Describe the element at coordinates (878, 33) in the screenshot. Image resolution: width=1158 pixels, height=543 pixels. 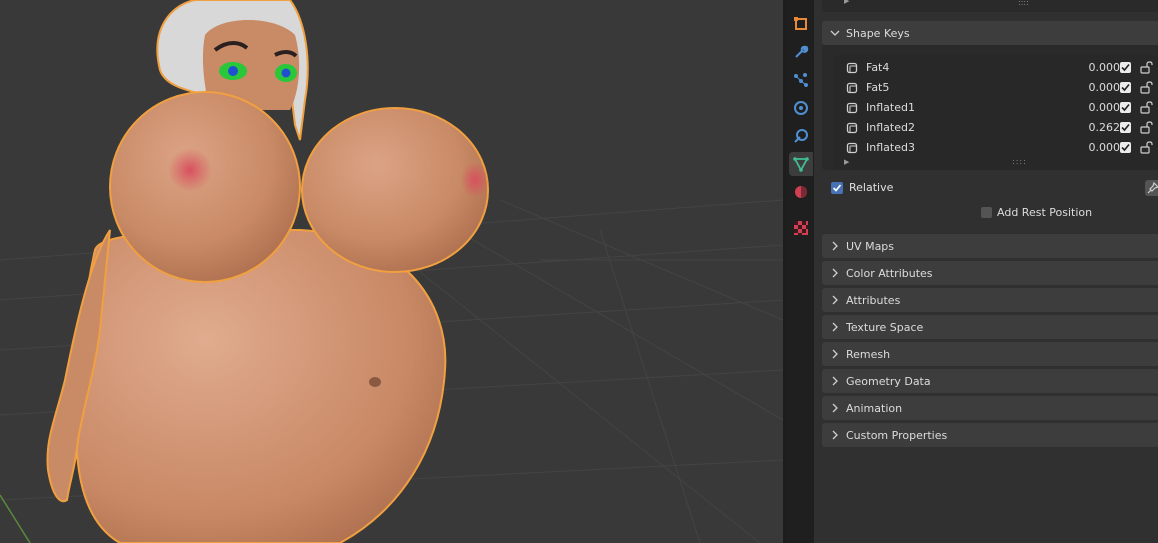
I see `shape-keys-title: Shape Keys` at that location.